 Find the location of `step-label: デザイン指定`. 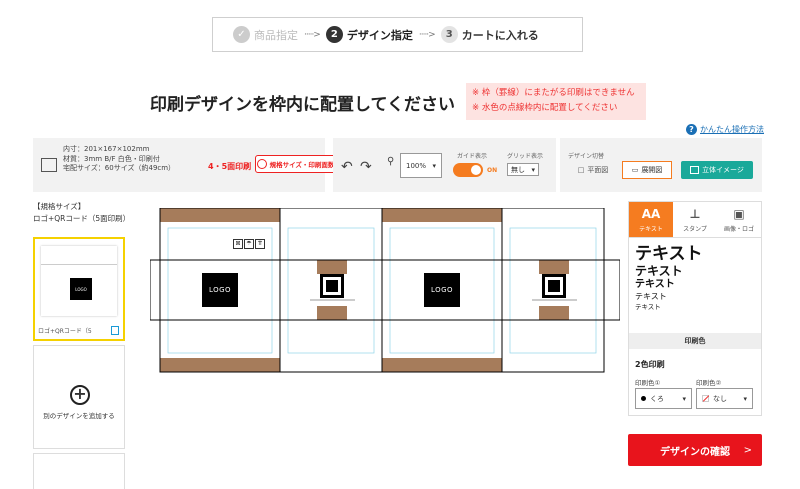

step-label: デザイン指定 is located at coordinates (379, 35).